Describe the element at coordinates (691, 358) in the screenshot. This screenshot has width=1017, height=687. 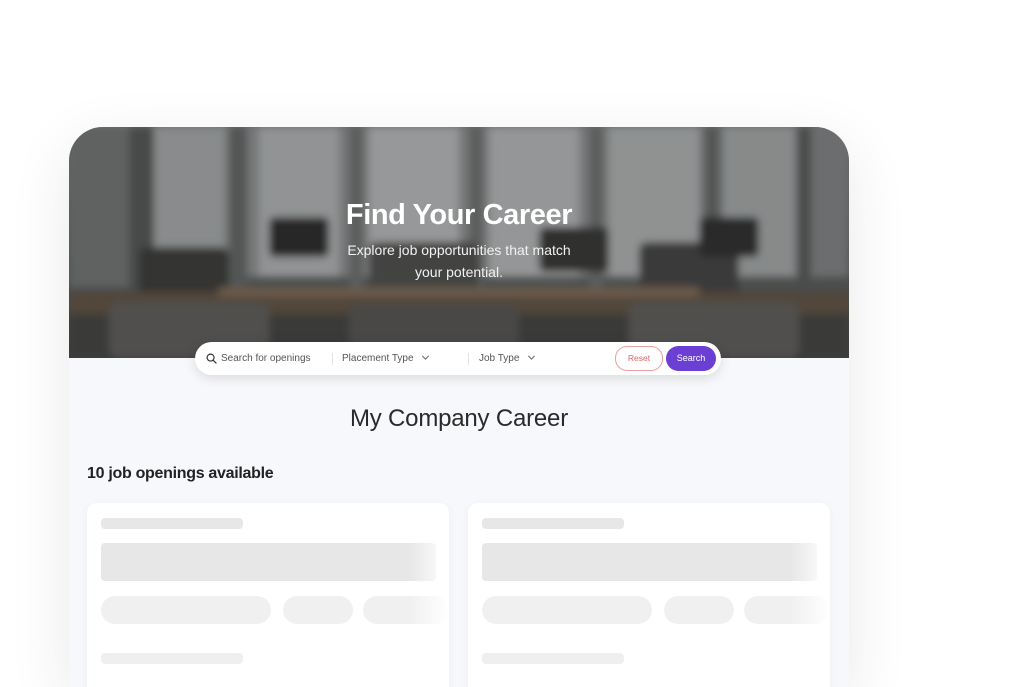
I see `search-button: Search` at that location.